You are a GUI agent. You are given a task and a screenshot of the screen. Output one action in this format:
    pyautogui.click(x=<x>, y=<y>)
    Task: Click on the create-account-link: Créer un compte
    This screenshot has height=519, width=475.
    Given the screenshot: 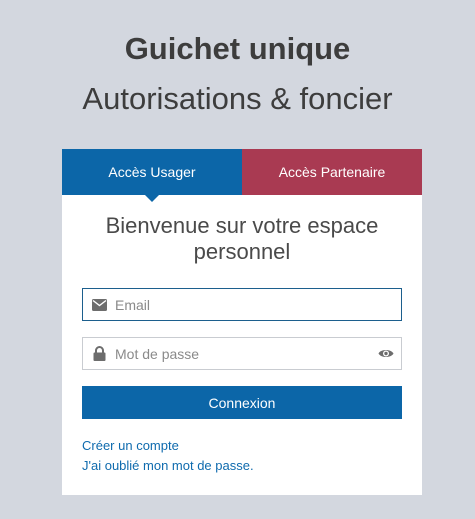 What is the action you would take?
    pyautogui.click(x=168, y=446)
    